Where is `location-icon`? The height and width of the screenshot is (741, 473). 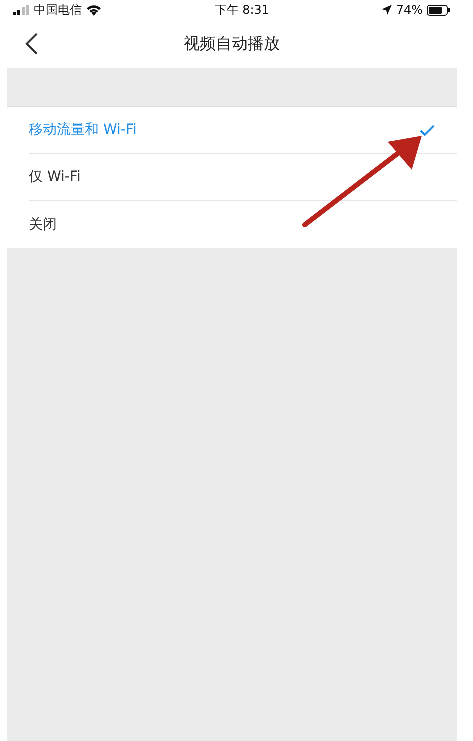 location-icon is located at coordinates (387, 10).